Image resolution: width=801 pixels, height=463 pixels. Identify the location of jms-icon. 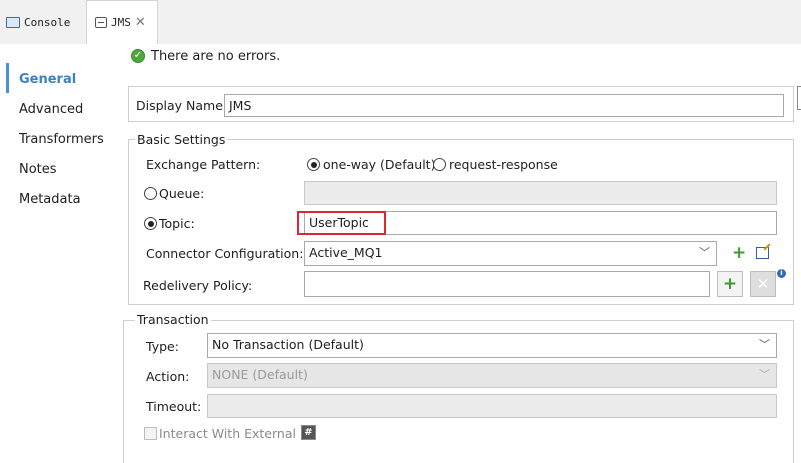
(101, 22).